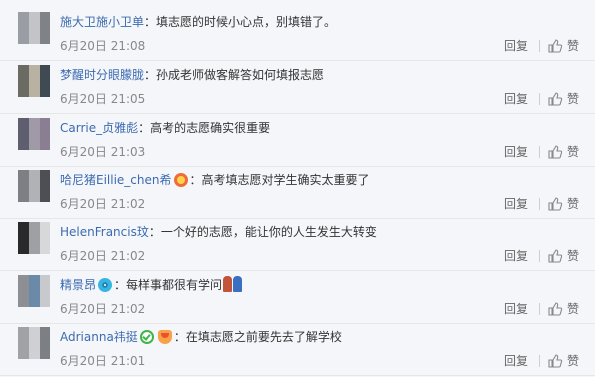 This screenshot has width=595, height=377. I want to click on timestamp: 6月20日 21:05, so click(103, 99).